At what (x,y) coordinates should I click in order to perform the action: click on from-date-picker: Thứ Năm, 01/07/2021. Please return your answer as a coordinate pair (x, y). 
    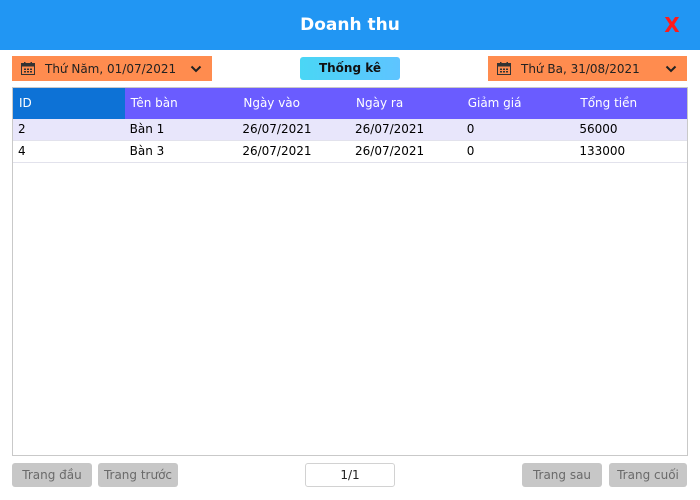
    Looking at the image, I should click on (112, 68).